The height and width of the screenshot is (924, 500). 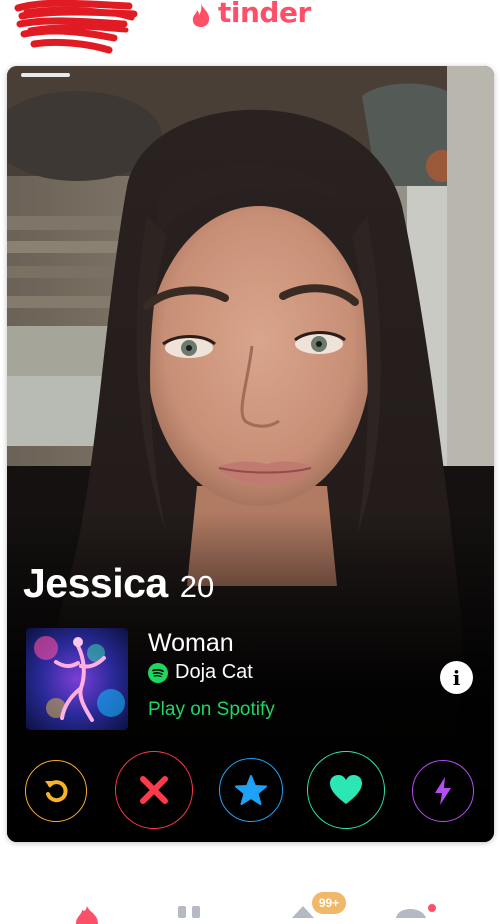 I want to click on bottom-nav, so click(x=250, y=890).